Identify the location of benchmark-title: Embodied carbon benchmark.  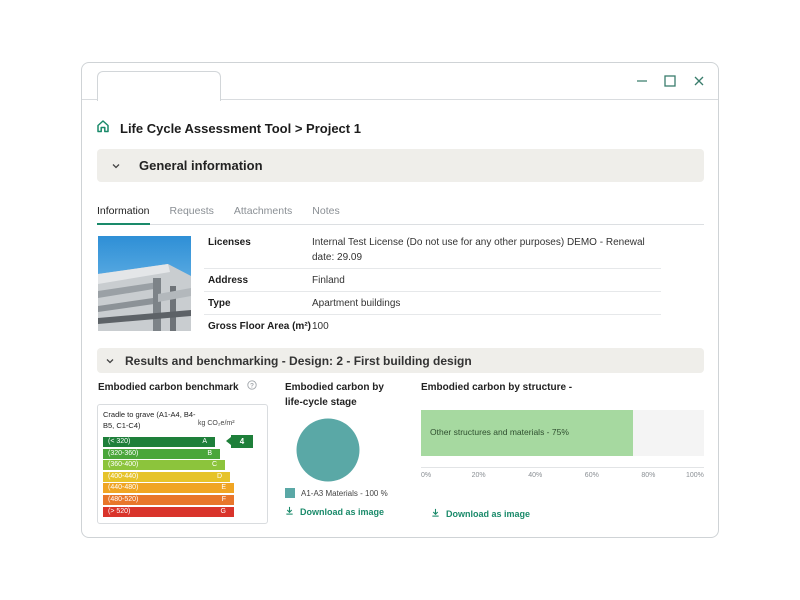
(168, 387).